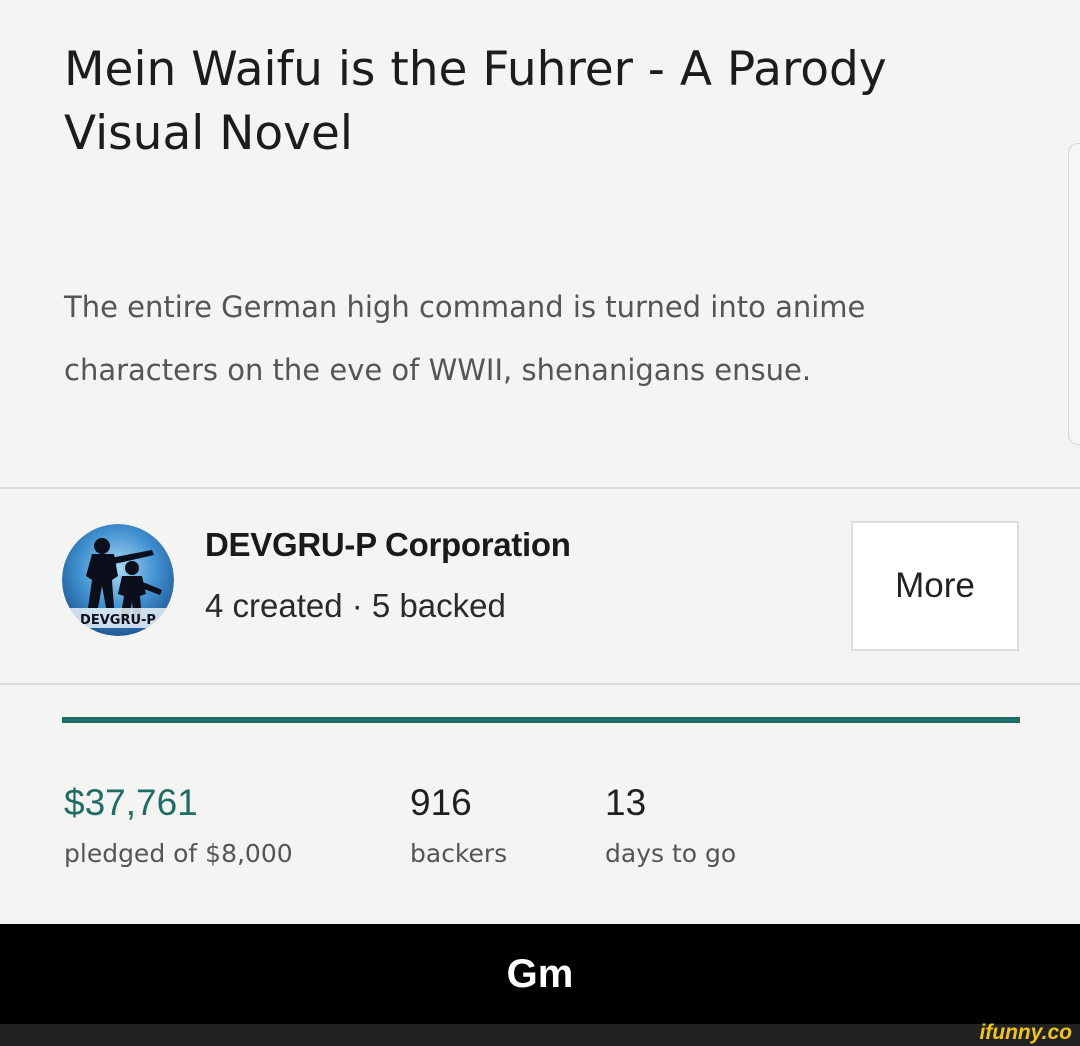 Image resolution: width=1080 pixels, height=1046 pixels. Describe the element at coordinates (670, 825) in the screenshot. I see `days-stat: 13 days to go` at that location.